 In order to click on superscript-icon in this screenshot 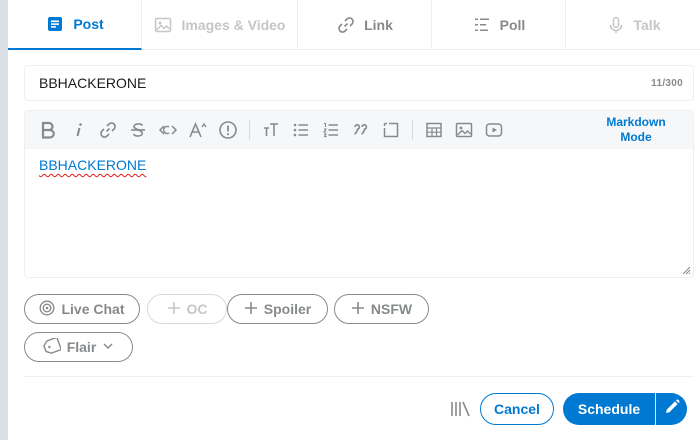, I will do `click(198, 130)`.